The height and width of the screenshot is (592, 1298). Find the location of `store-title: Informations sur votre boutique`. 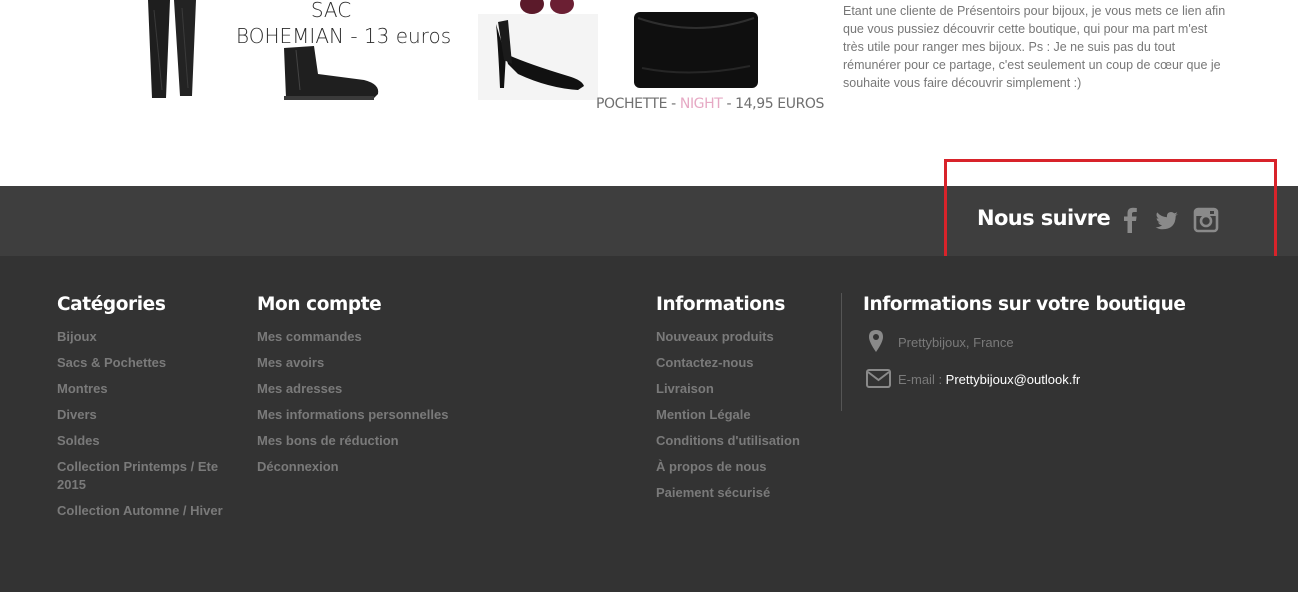

store-title: Informations sur votre boutique is located at coordinates (1024, 304).